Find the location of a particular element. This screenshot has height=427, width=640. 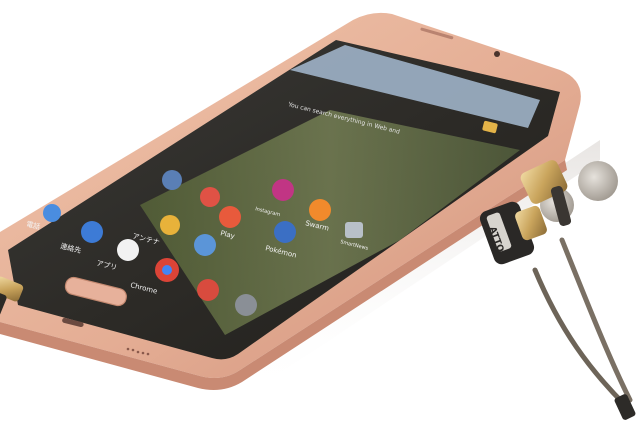

app-icon-apps is located at coordinates (128, 250).